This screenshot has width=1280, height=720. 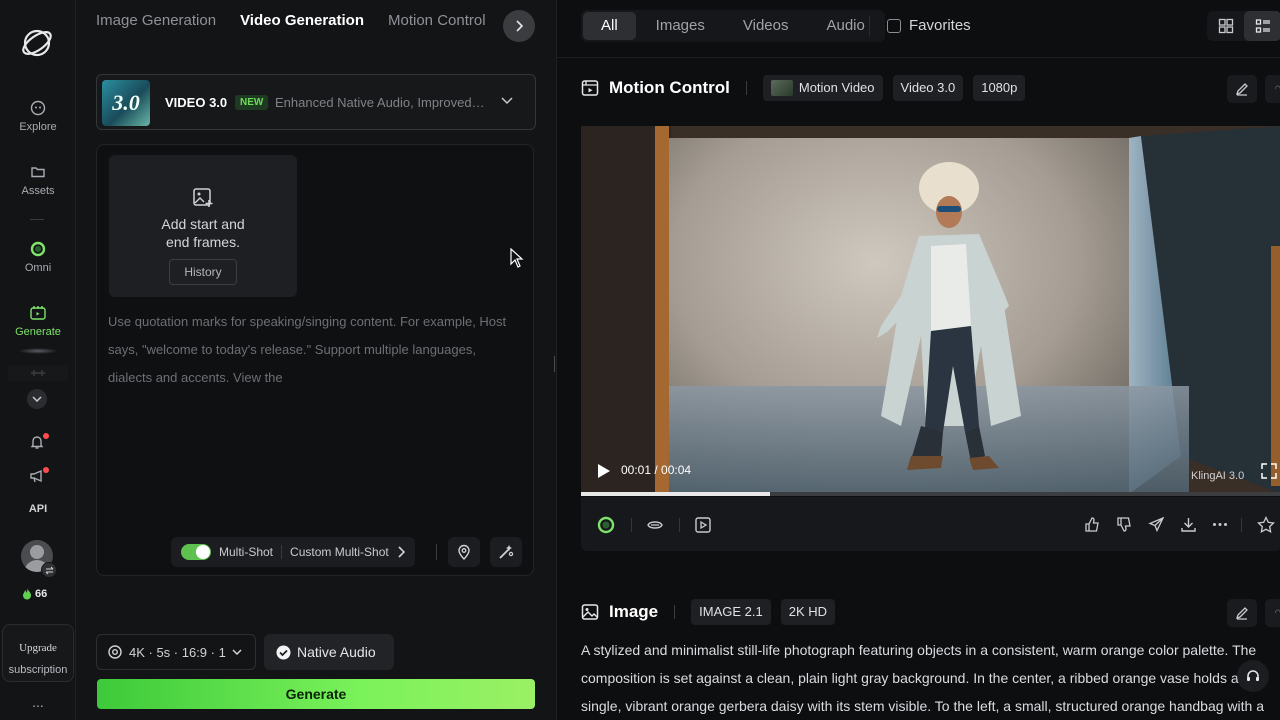 What do you see at coordinates (38, 321) in the screenshot?
I see `nav-generate: Generate` at bounding box center [38, 321].